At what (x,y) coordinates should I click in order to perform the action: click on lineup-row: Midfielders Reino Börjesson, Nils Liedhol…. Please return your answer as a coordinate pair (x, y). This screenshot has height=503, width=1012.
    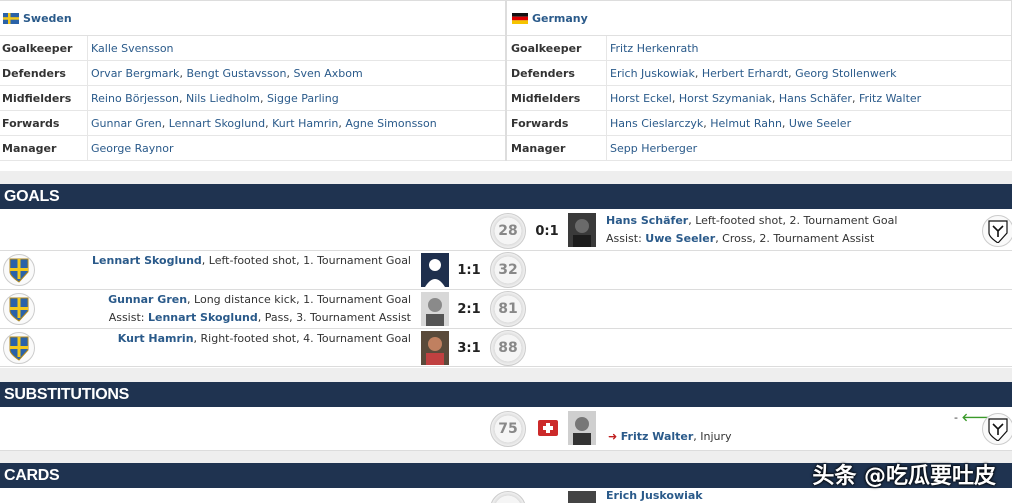
    Looking at the image, I should click on (252, 98).